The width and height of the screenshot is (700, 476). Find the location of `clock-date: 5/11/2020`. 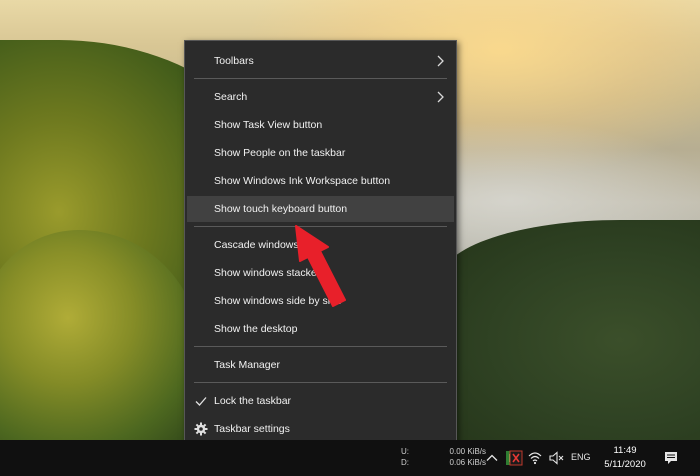

clock-date: 5/11/2020 is located at coordinates (625, 464).